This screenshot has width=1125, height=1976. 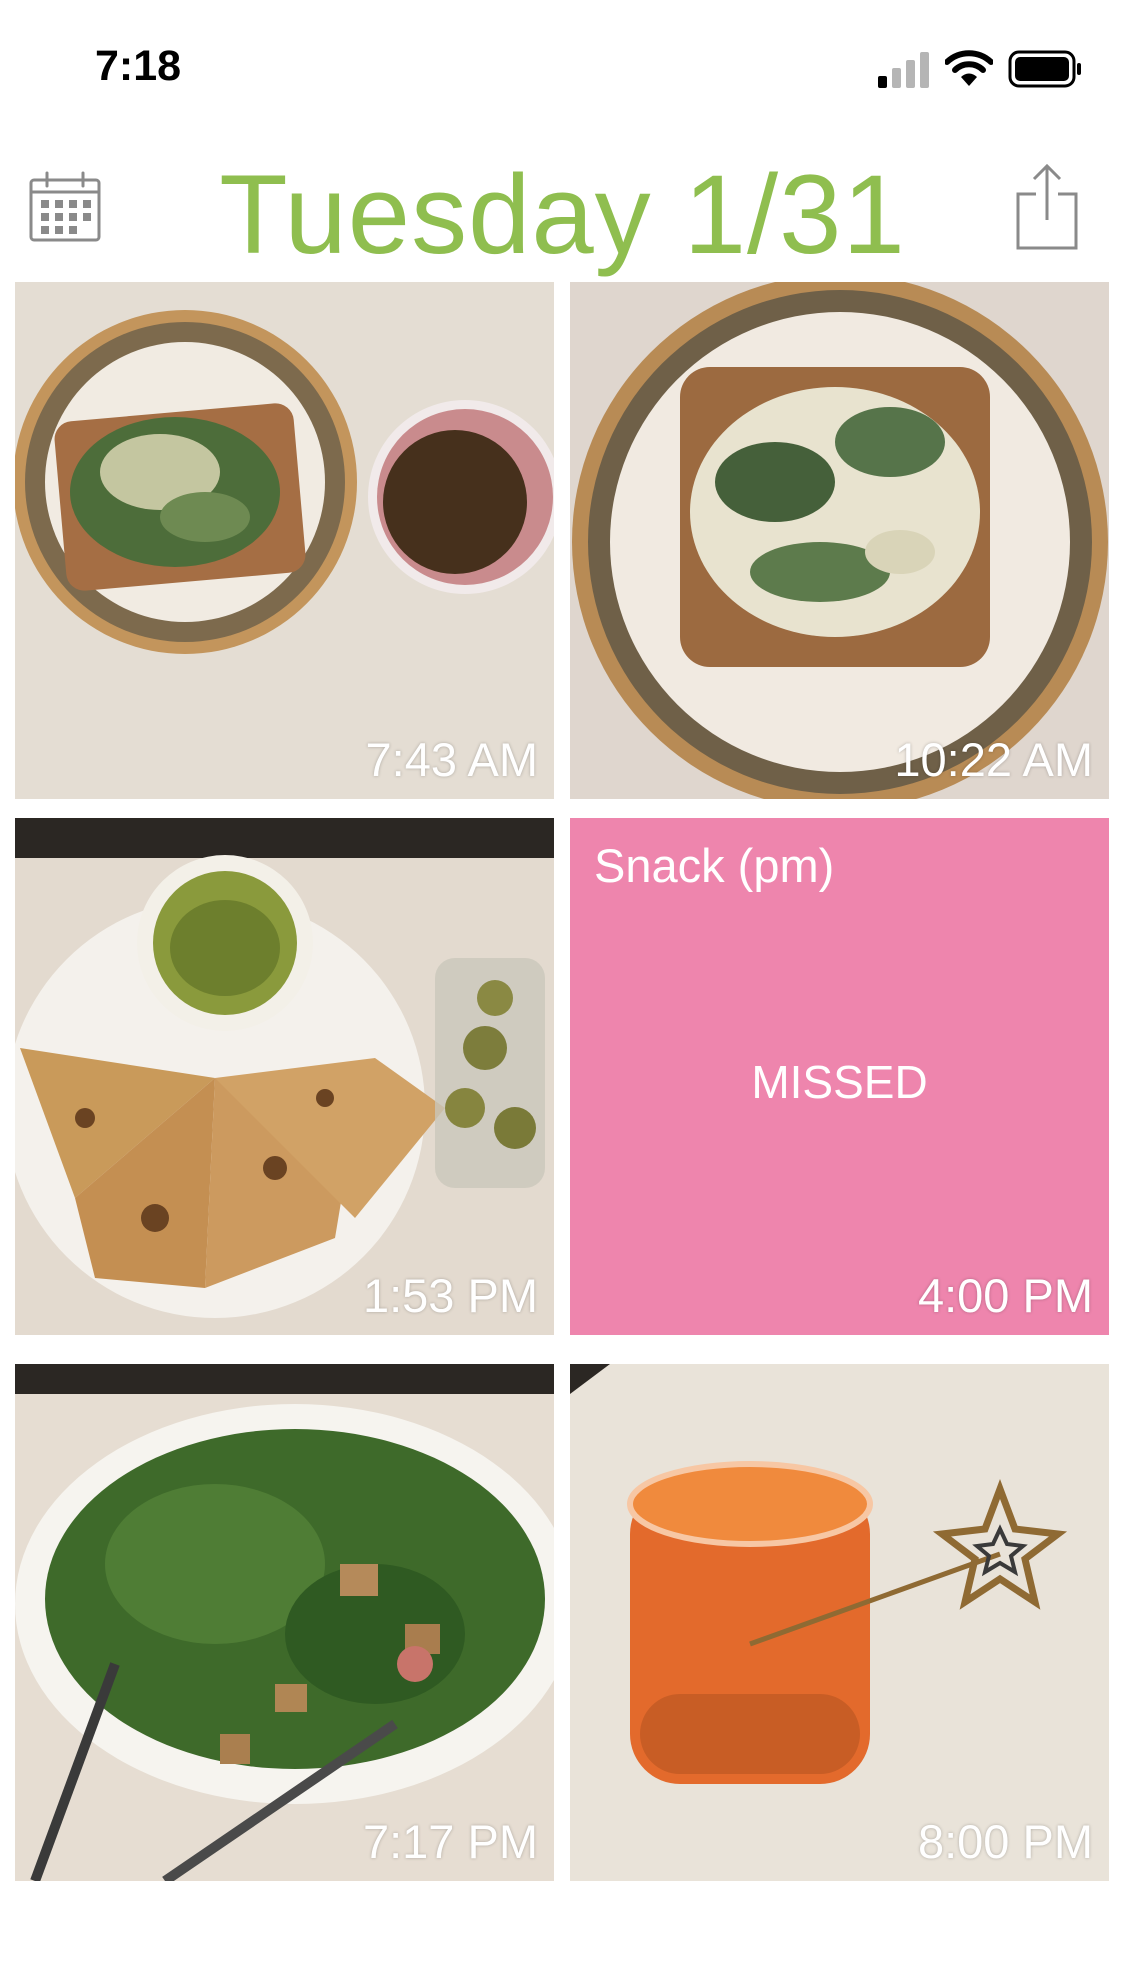 What do you see at coordinates (562, 65) in the screenshot?
I see `status-bar: 7:18` at bounding box center [562, 65].